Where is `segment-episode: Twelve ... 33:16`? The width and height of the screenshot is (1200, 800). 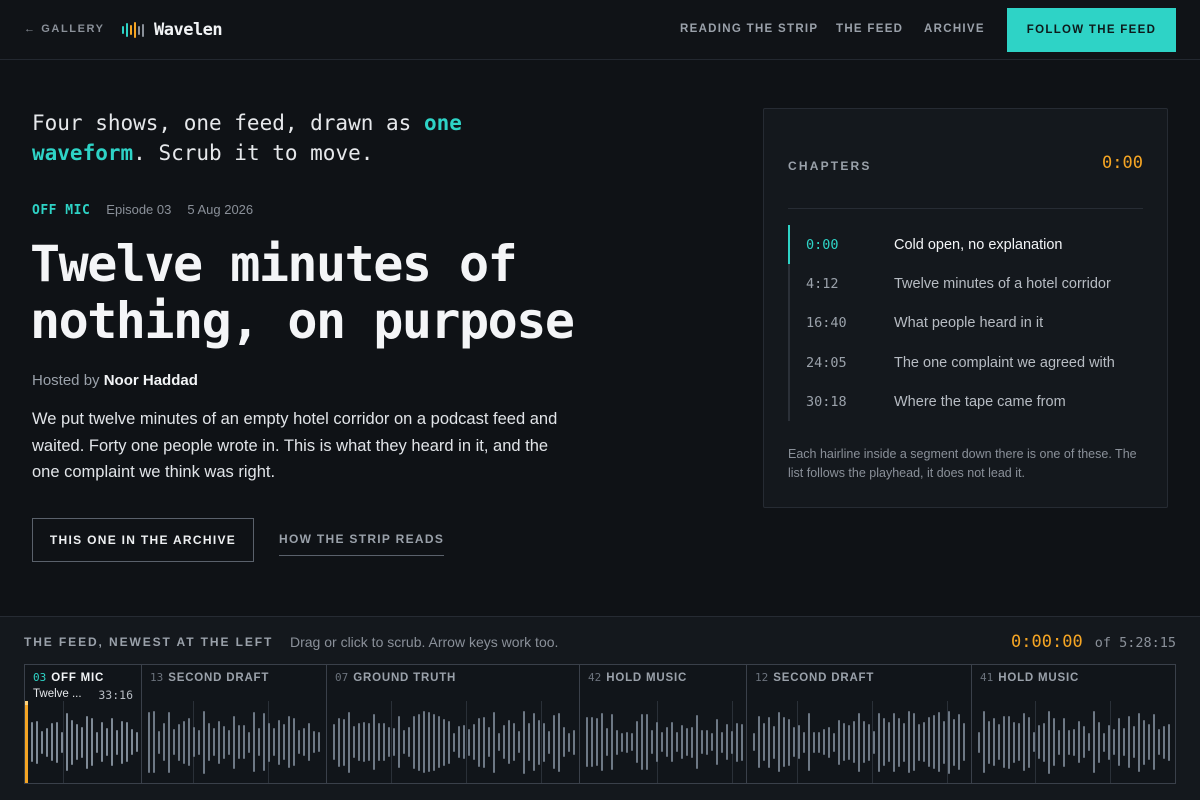 segment-episode: Twelve ... 33:16 is located at coordinates (83, 695).